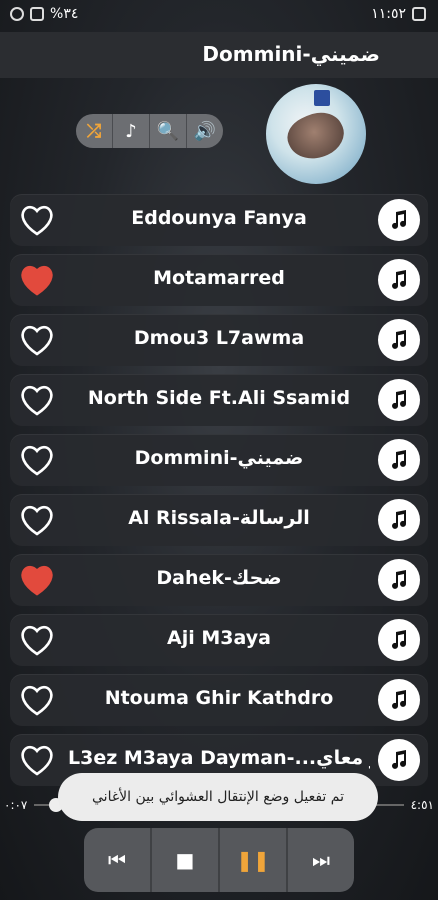  I want to click on song-row: Aji M3aya, so click(219, 640).